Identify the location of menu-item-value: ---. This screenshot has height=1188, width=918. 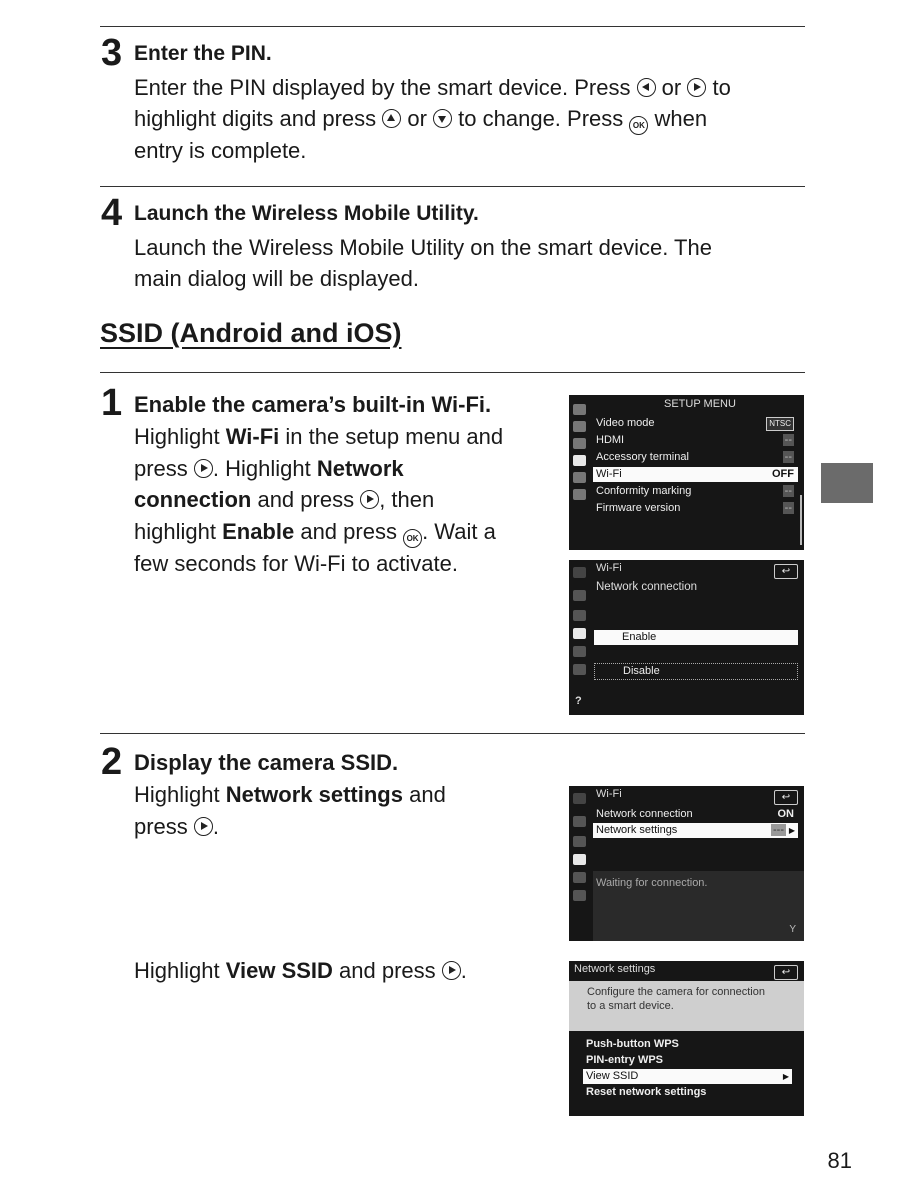
(778, 830).